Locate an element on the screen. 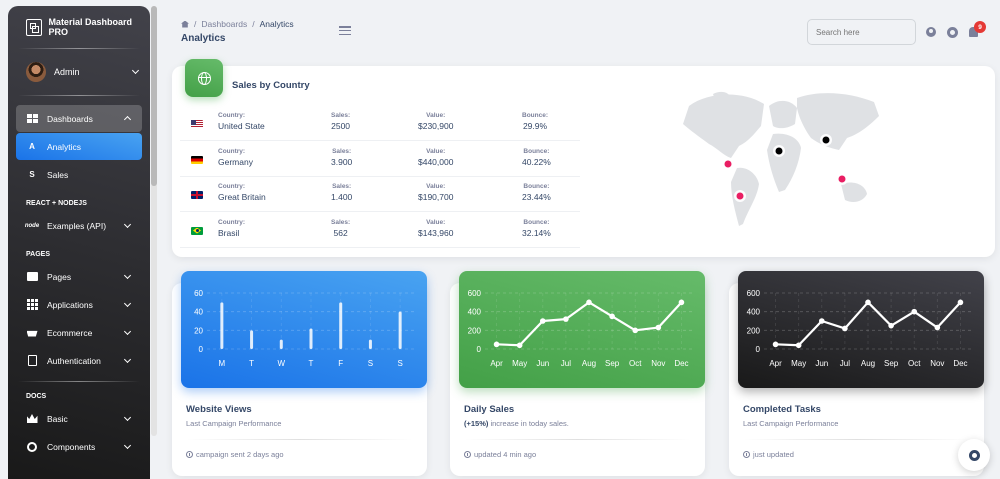 This screenshot has height=479, width=1000. cell-value: 1.400 is located at coordinates (342, 197).